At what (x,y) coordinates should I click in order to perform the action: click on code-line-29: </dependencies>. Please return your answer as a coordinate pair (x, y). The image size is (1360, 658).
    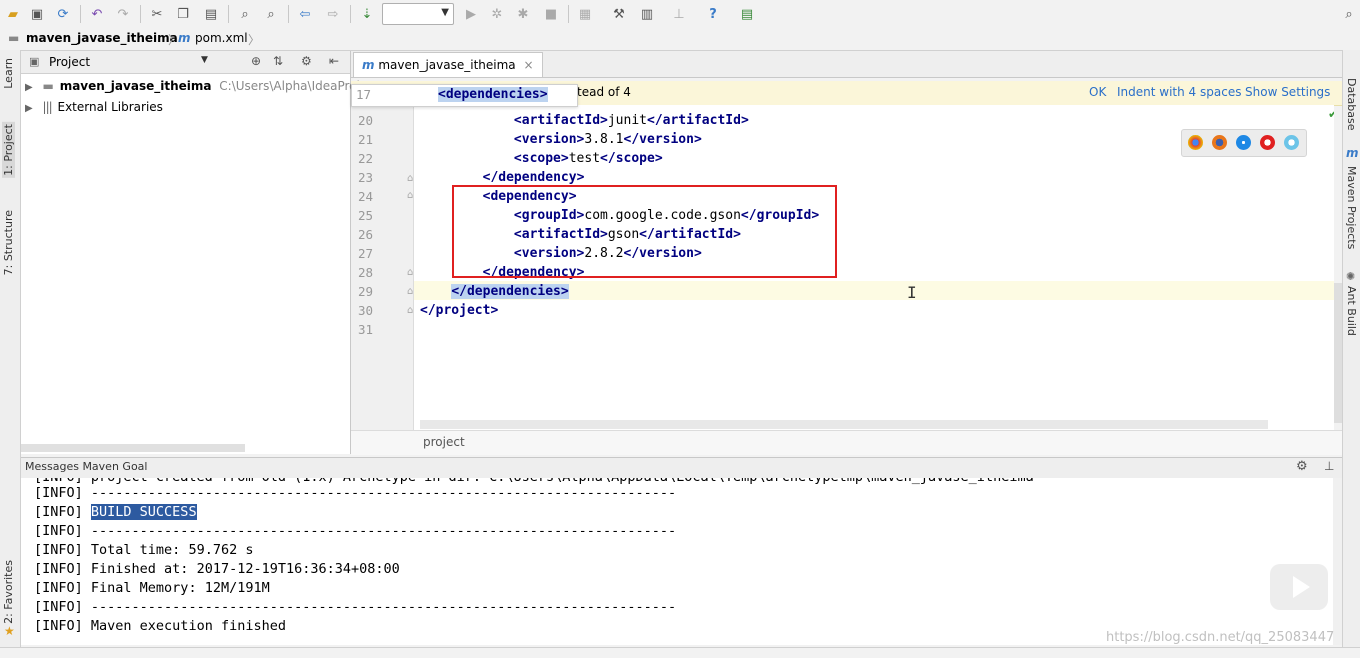
    Looking at the image, I should click on (510, 291).